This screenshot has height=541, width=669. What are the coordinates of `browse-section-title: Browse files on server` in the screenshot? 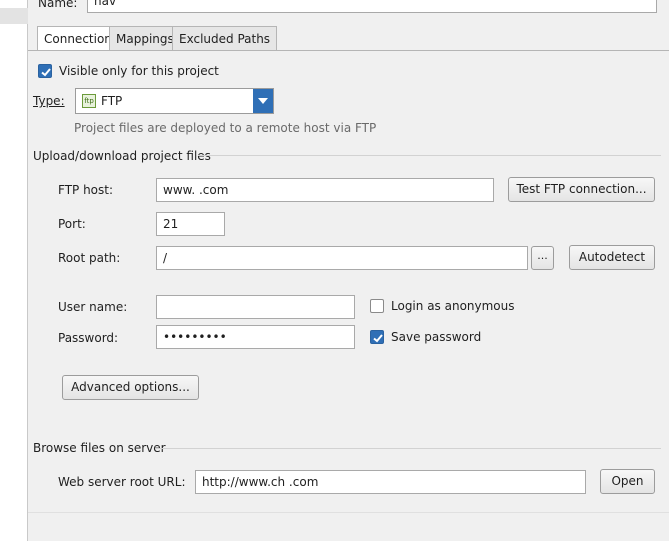 It's located at (99, 448).